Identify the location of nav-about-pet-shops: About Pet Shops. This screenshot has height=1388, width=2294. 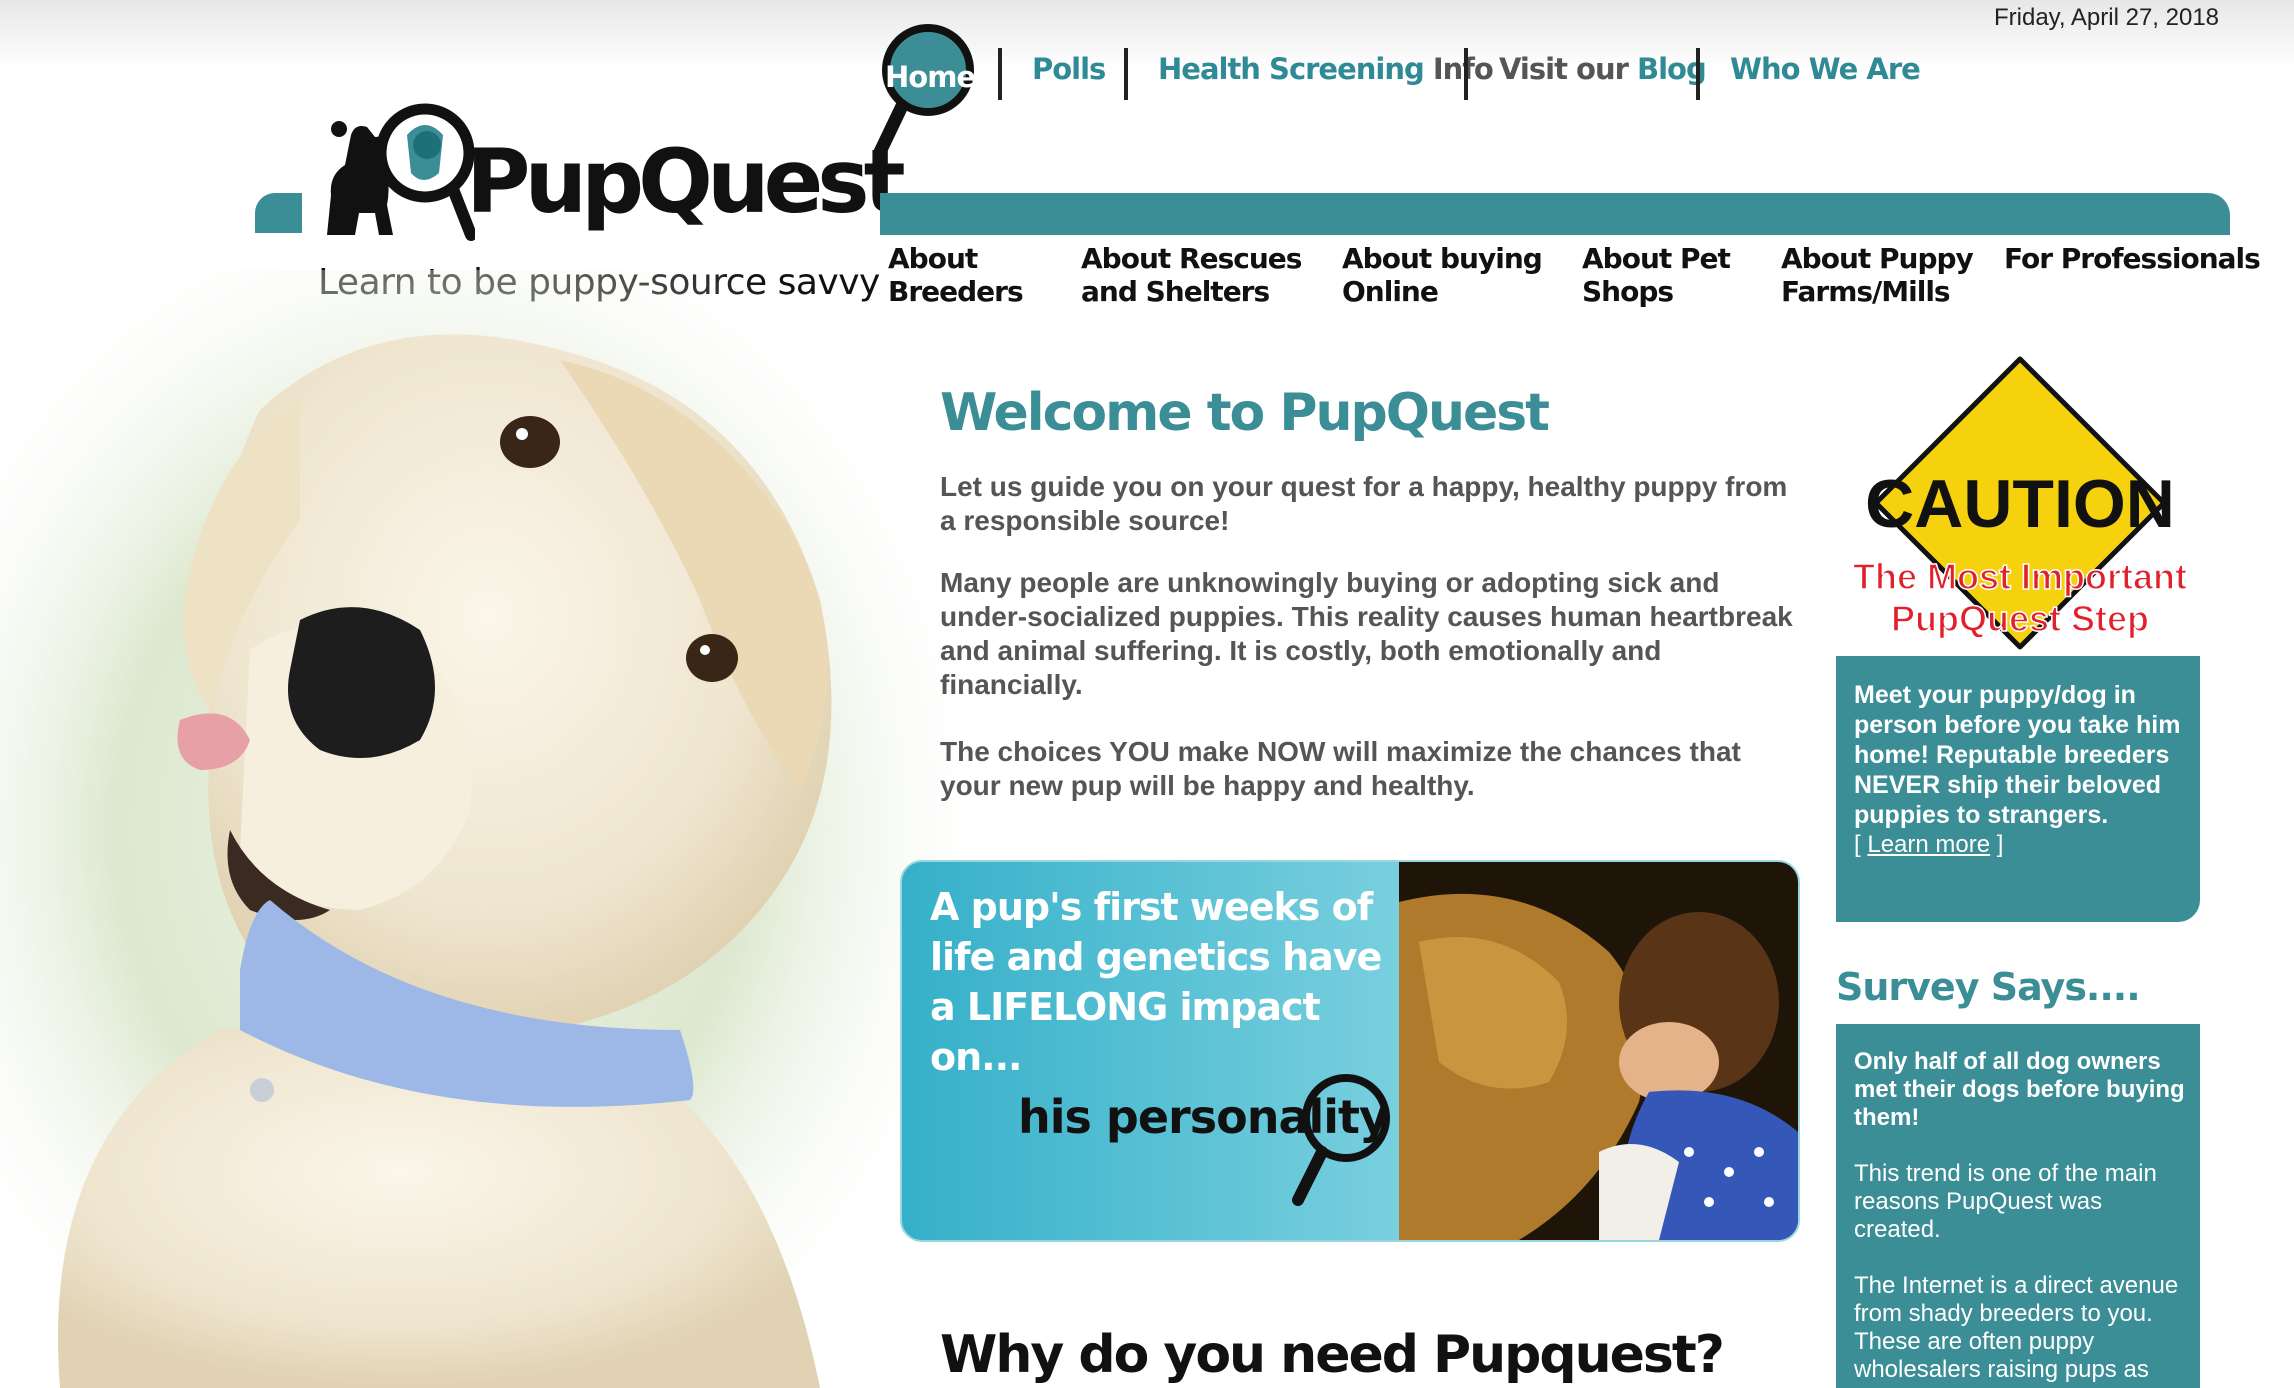
(1656, 275).